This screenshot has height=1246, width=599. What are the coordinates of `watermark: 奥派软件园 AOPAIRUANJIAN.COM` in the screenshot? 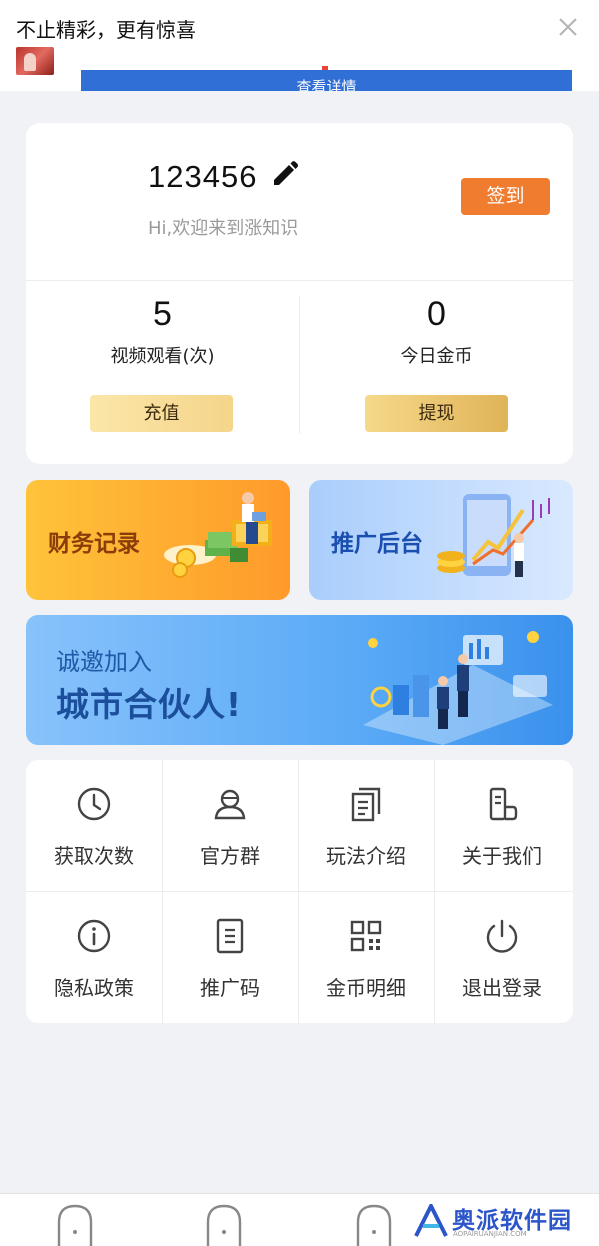 It's located at (503, 1221).